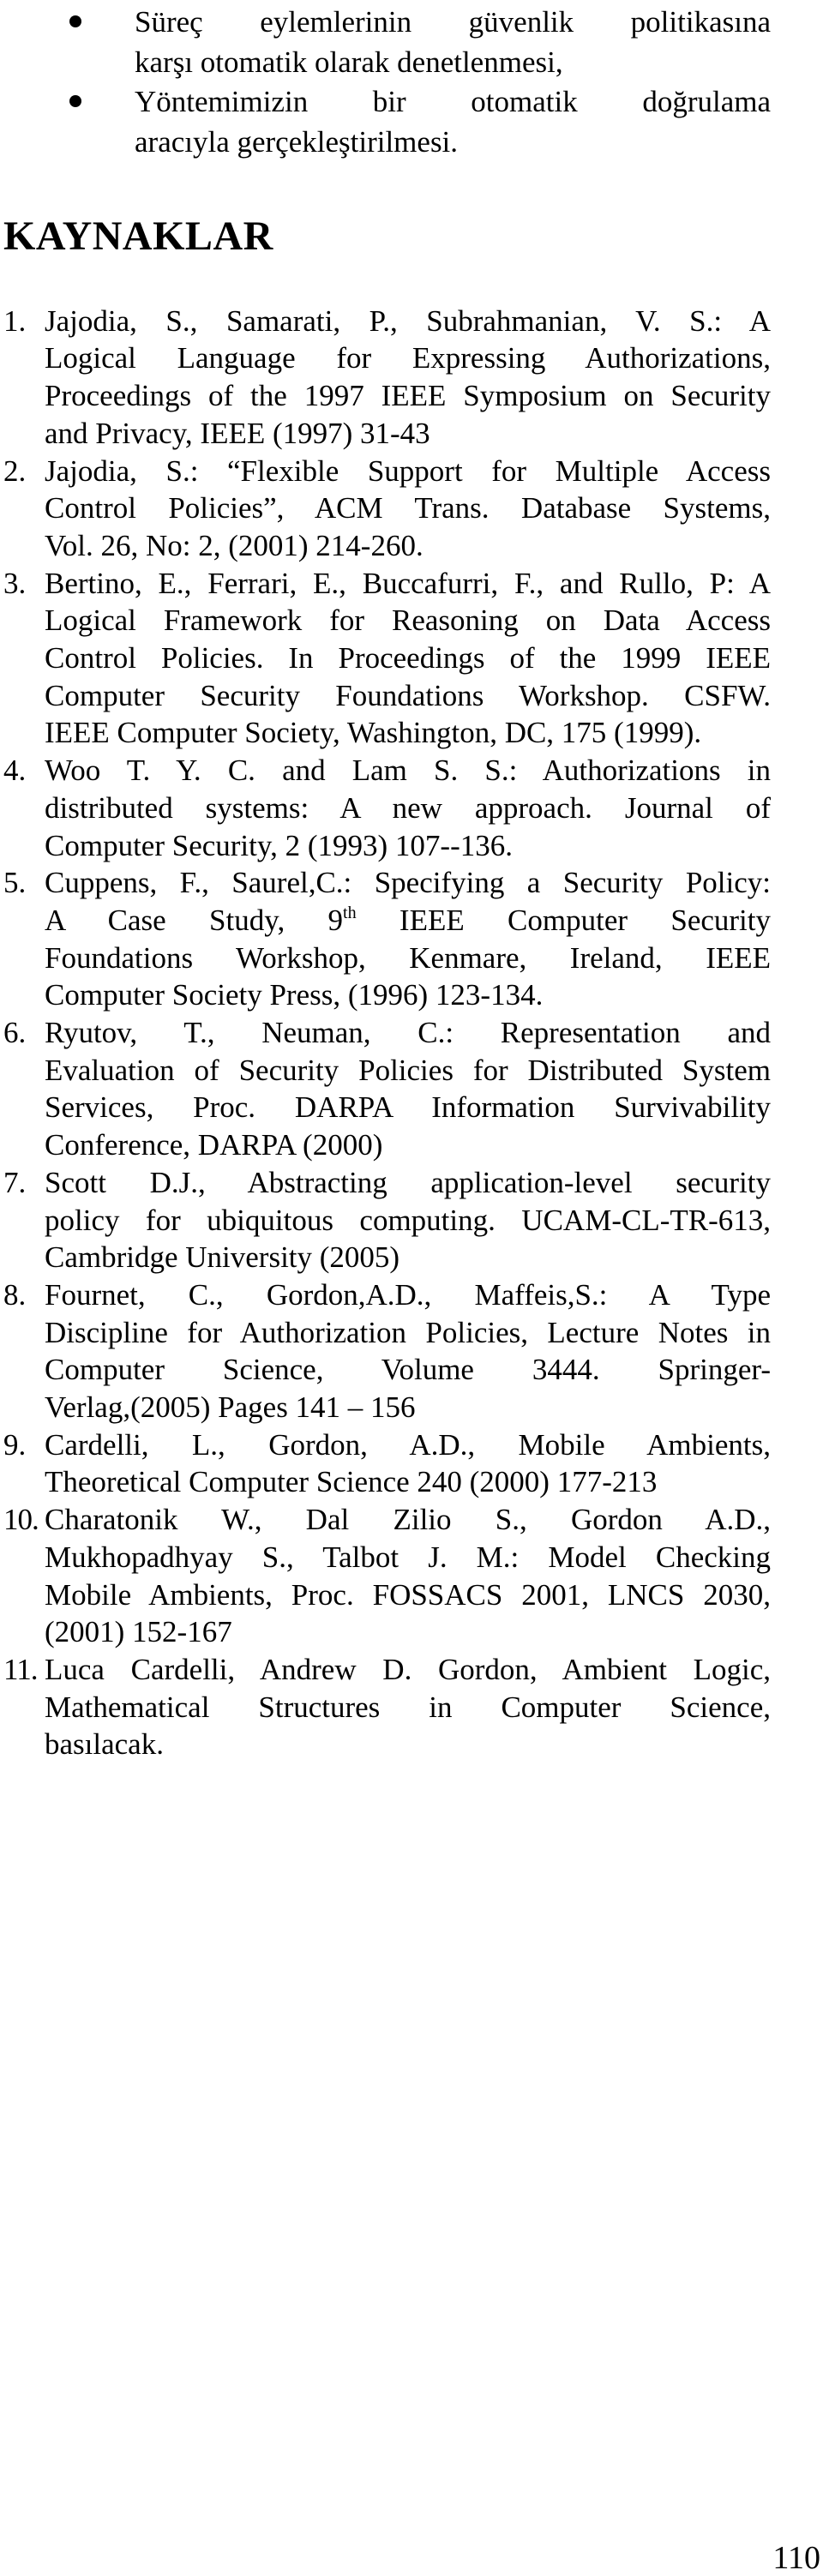 This screenshot has height=2576, width=823. Describe the element at coordinates (15, 771) in the screenshot. I see `reference-number: 4.` at that location.